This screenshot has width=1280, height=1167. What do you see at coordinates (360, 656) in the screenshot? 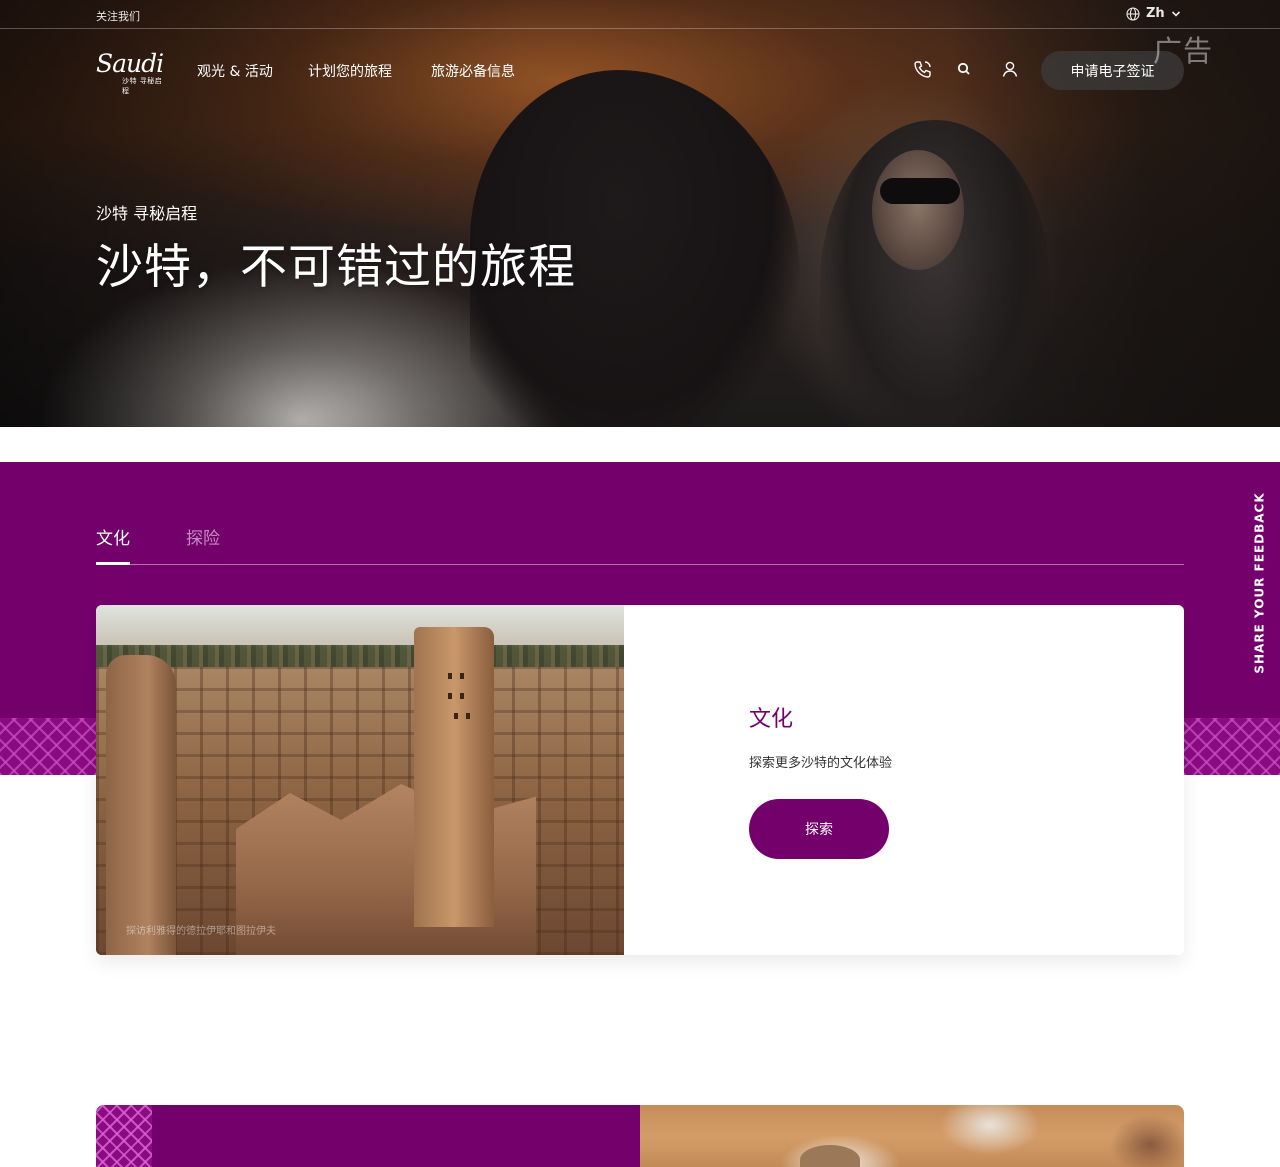
I see `image-palms` at bounding box center [360, 656].